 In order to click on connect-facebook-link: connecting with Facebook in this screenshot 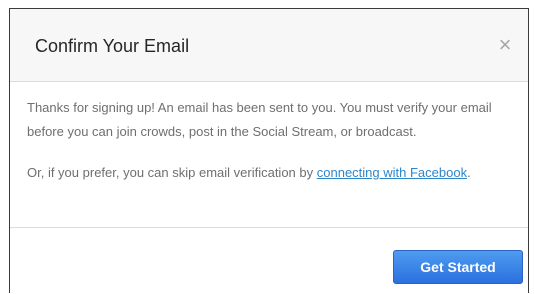, I will do `click(392, 172)`.